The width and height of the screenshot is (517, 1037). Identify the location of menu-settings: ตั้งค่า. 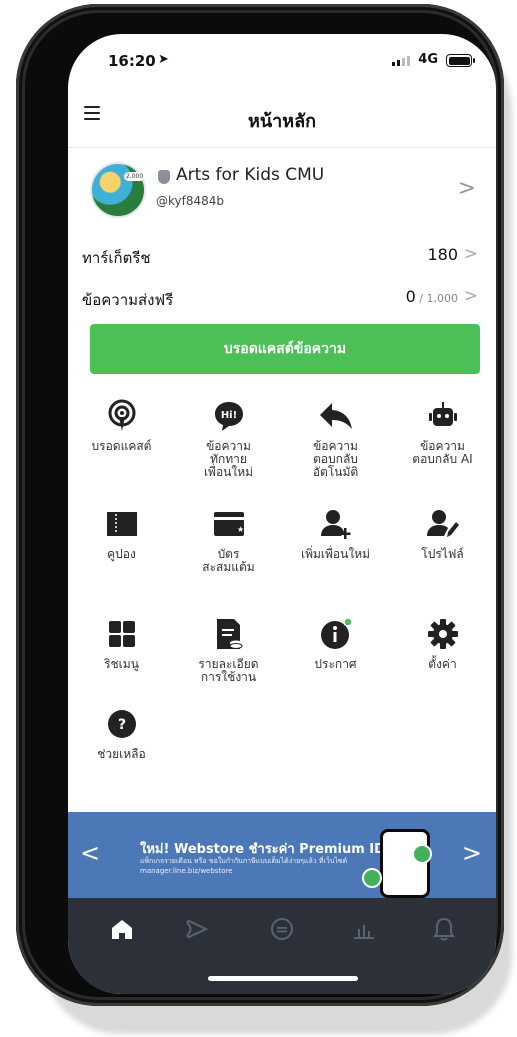
(442, 642).